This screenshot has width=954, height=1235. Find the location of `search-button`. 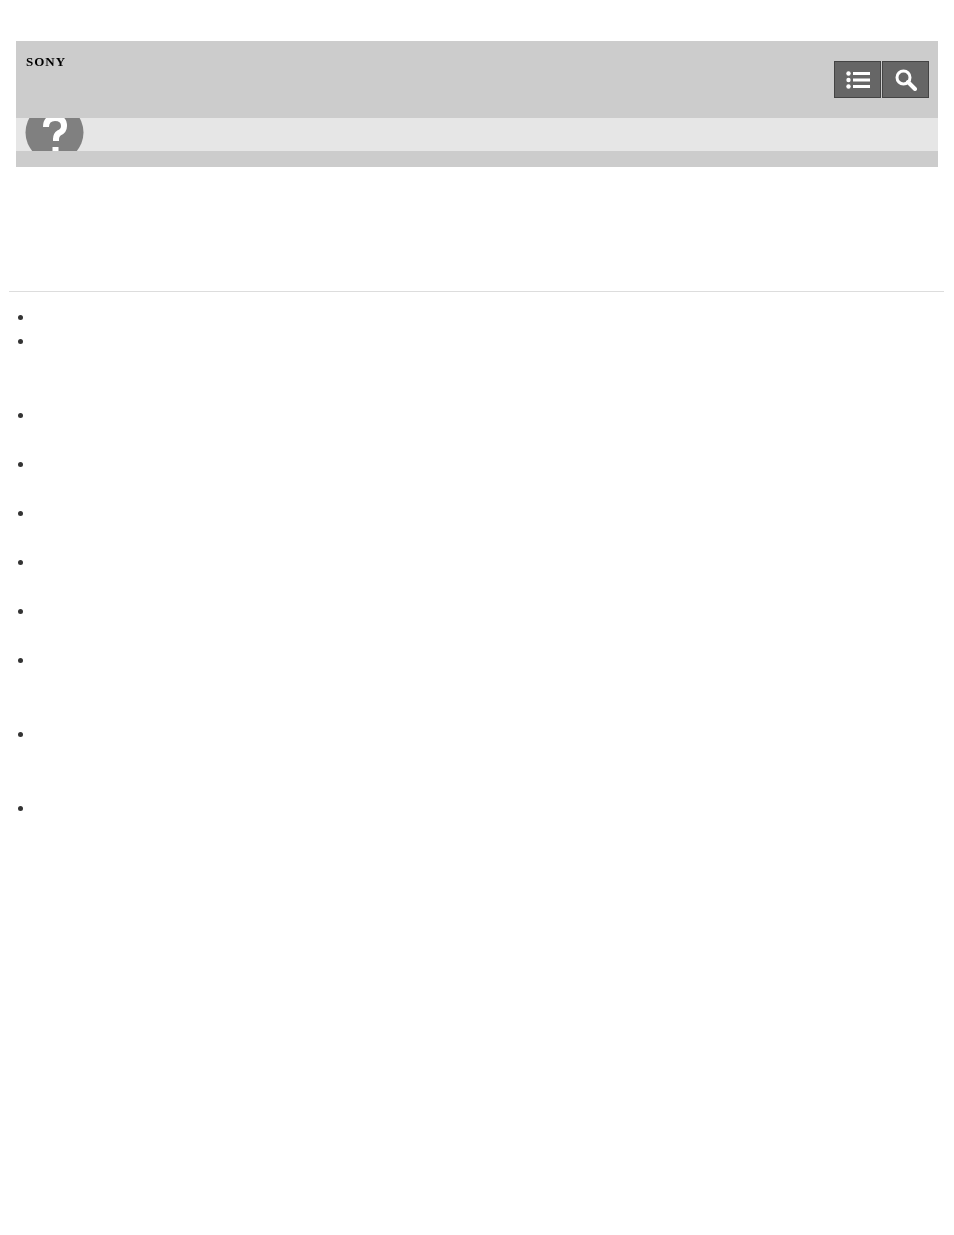

search-button is located at coordinates (905, 79).